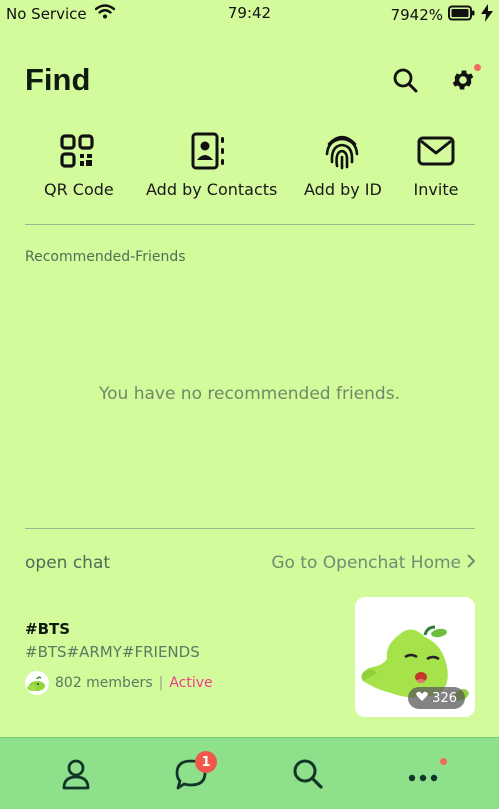  Describe the element at coordinates (471, 563) in the screenshot. I see `chevron-right-icon` at that location.